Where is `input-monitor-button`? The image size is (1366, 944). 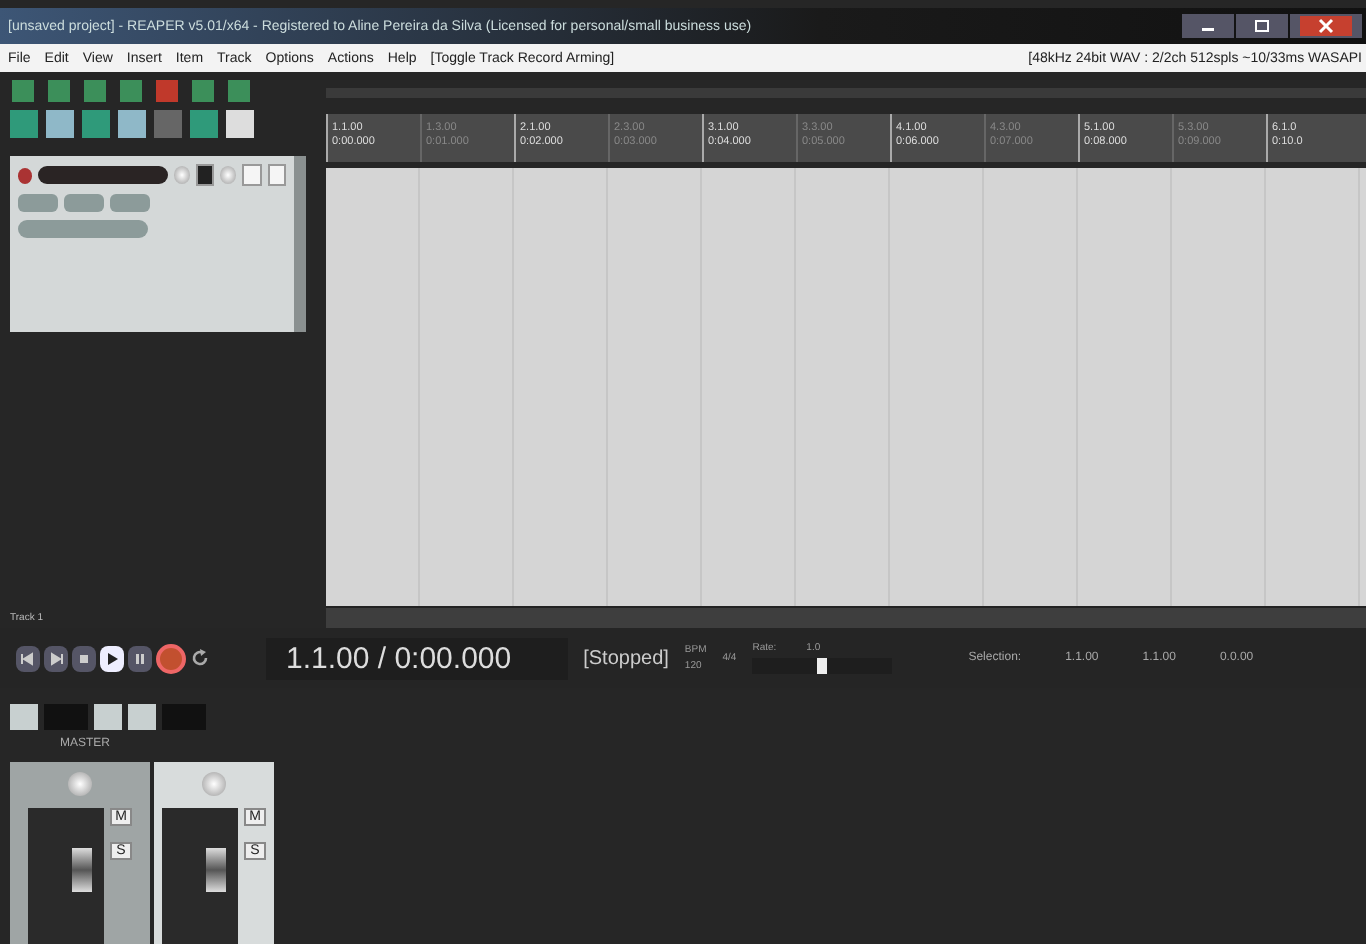
input-monitor-button is located at coordinates (38, 203).